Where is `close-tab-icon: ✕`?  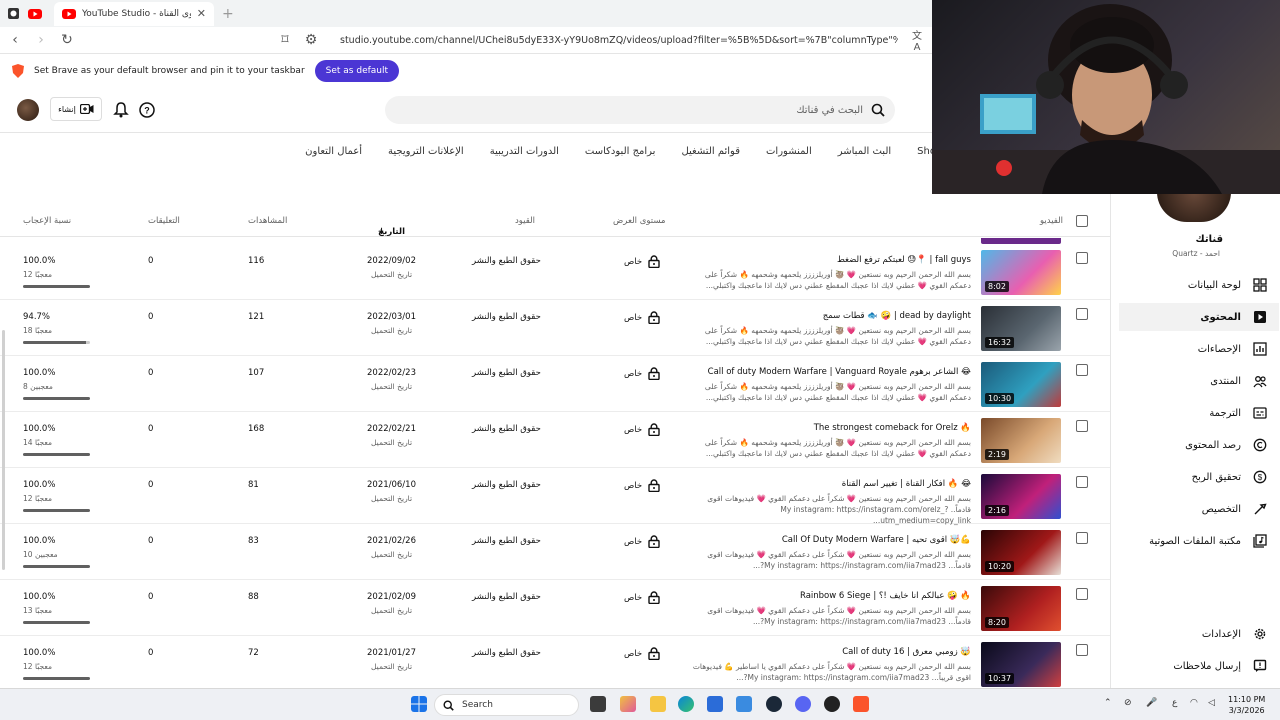
close-tab-icon: ✕ is located at coordinates (201, 13).